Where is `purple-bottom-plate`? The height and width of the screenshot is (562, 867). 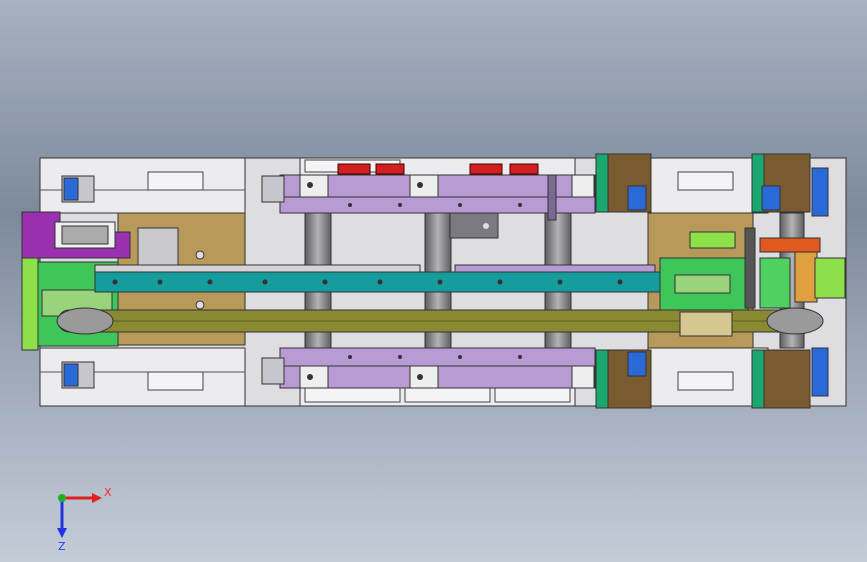 purple-bottom-plate is located at coordinates (437, 368).